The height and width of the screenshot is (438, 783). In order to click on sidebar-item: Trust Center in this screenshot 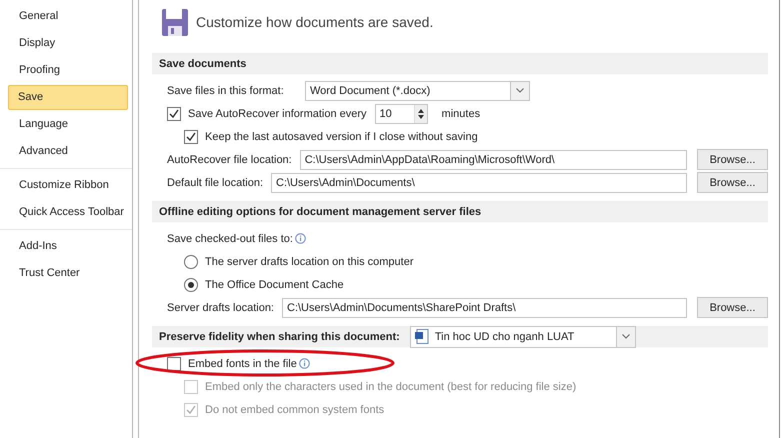, I will do `click(68, 273)`.